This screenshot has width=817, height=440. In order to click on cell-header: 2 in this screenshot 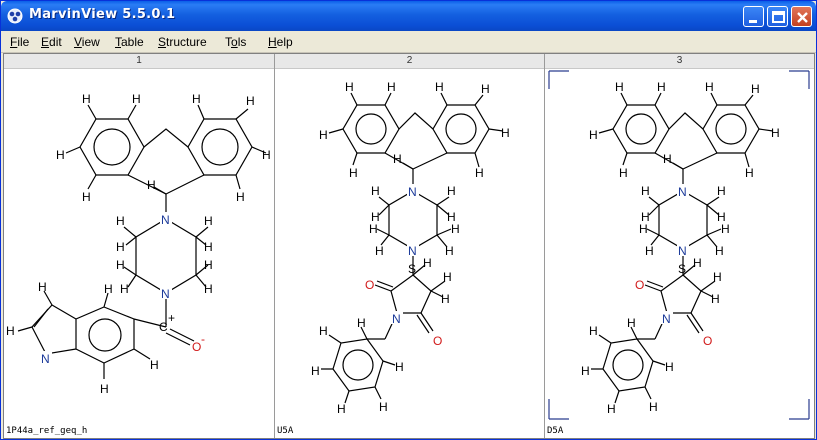, I will do `click(409, 61)`.